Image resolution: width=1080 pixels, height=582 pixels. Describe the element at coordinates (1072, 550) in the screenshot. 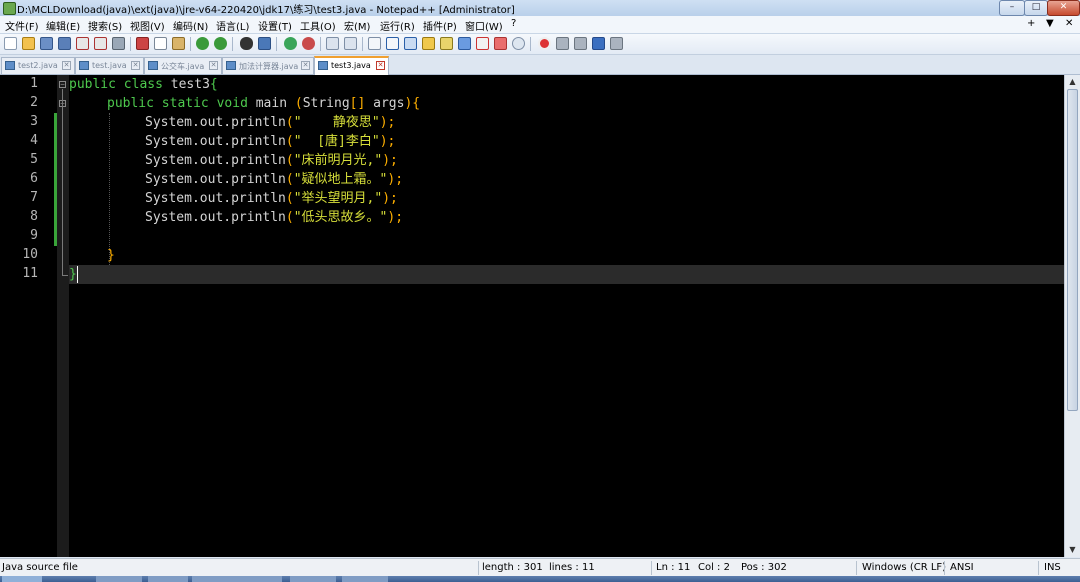

I see `scroll-down-icon: ▼` at that location.